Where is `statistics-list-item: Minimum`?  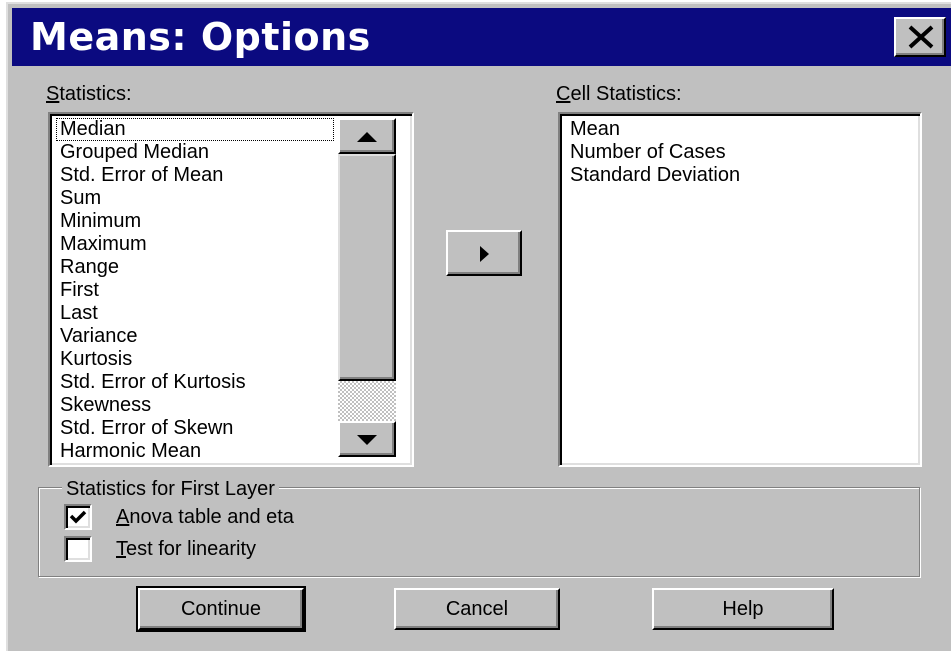 statistics-list-item: Minimum is located at coordinates (195, 221).